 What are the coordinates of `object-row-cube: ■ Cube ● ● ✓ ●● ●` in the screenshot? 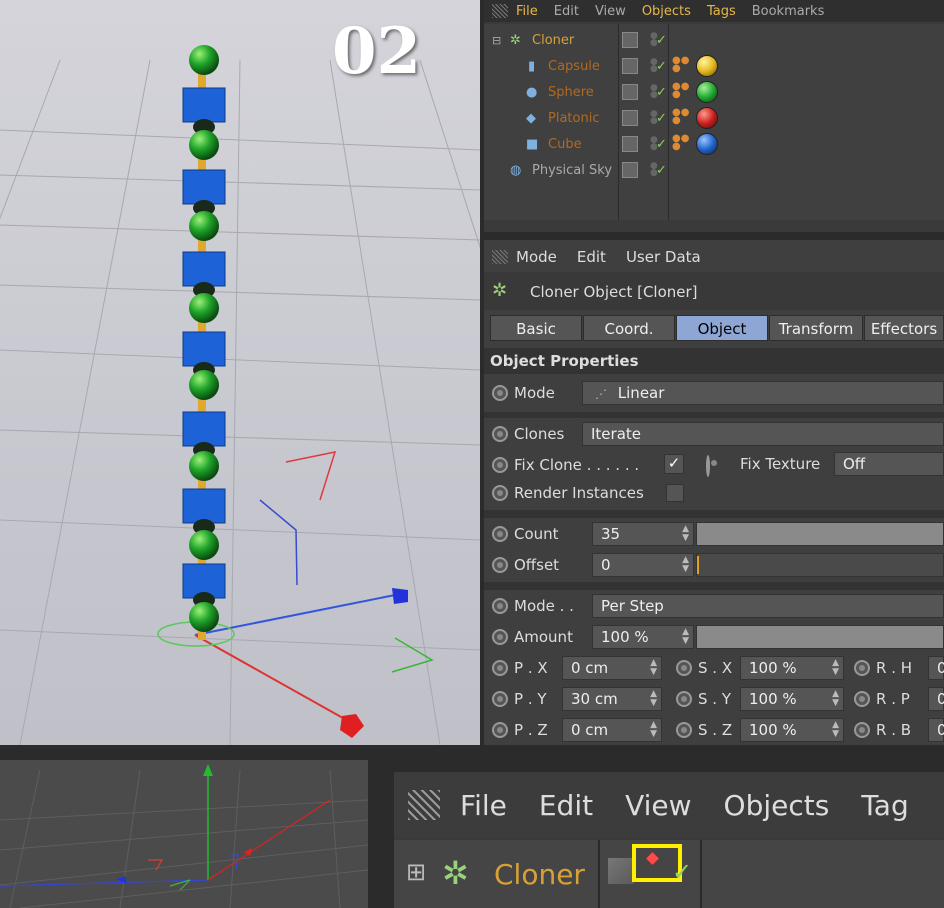 It's located at (714, 144).